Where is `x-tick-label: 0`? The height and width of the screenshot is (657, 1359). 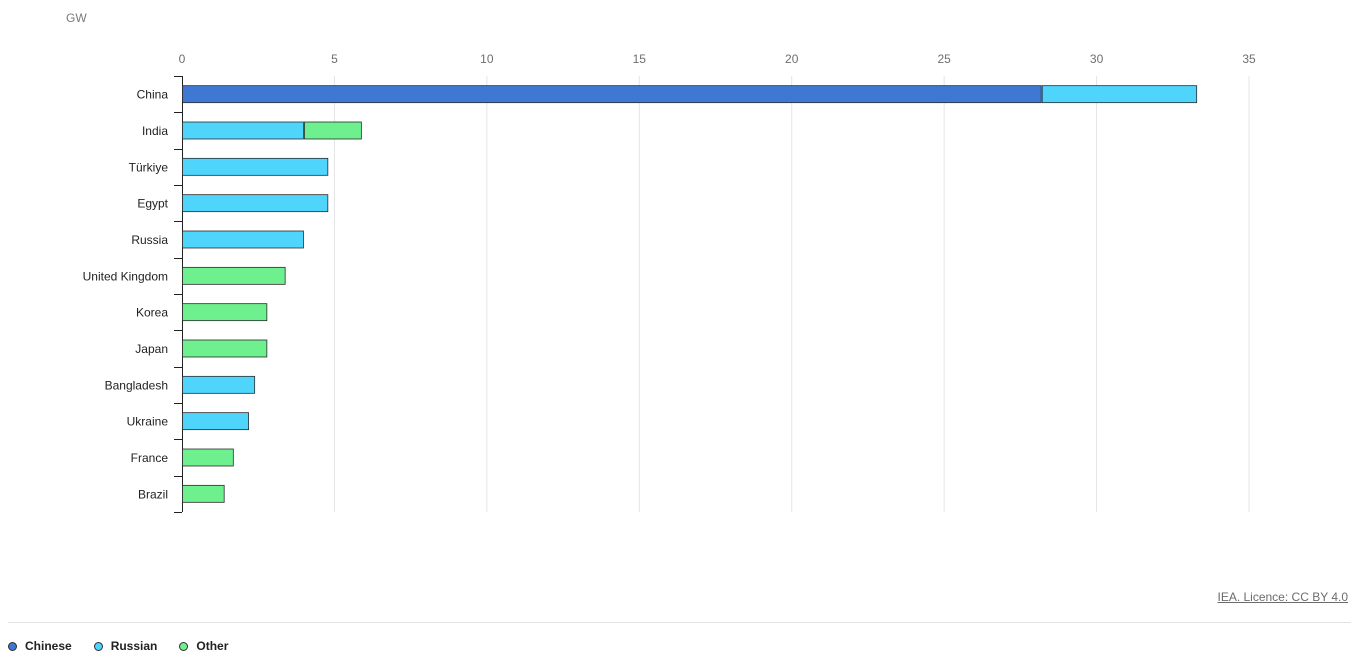 x-tick-label: 0 is located at coordinates (182, 59).